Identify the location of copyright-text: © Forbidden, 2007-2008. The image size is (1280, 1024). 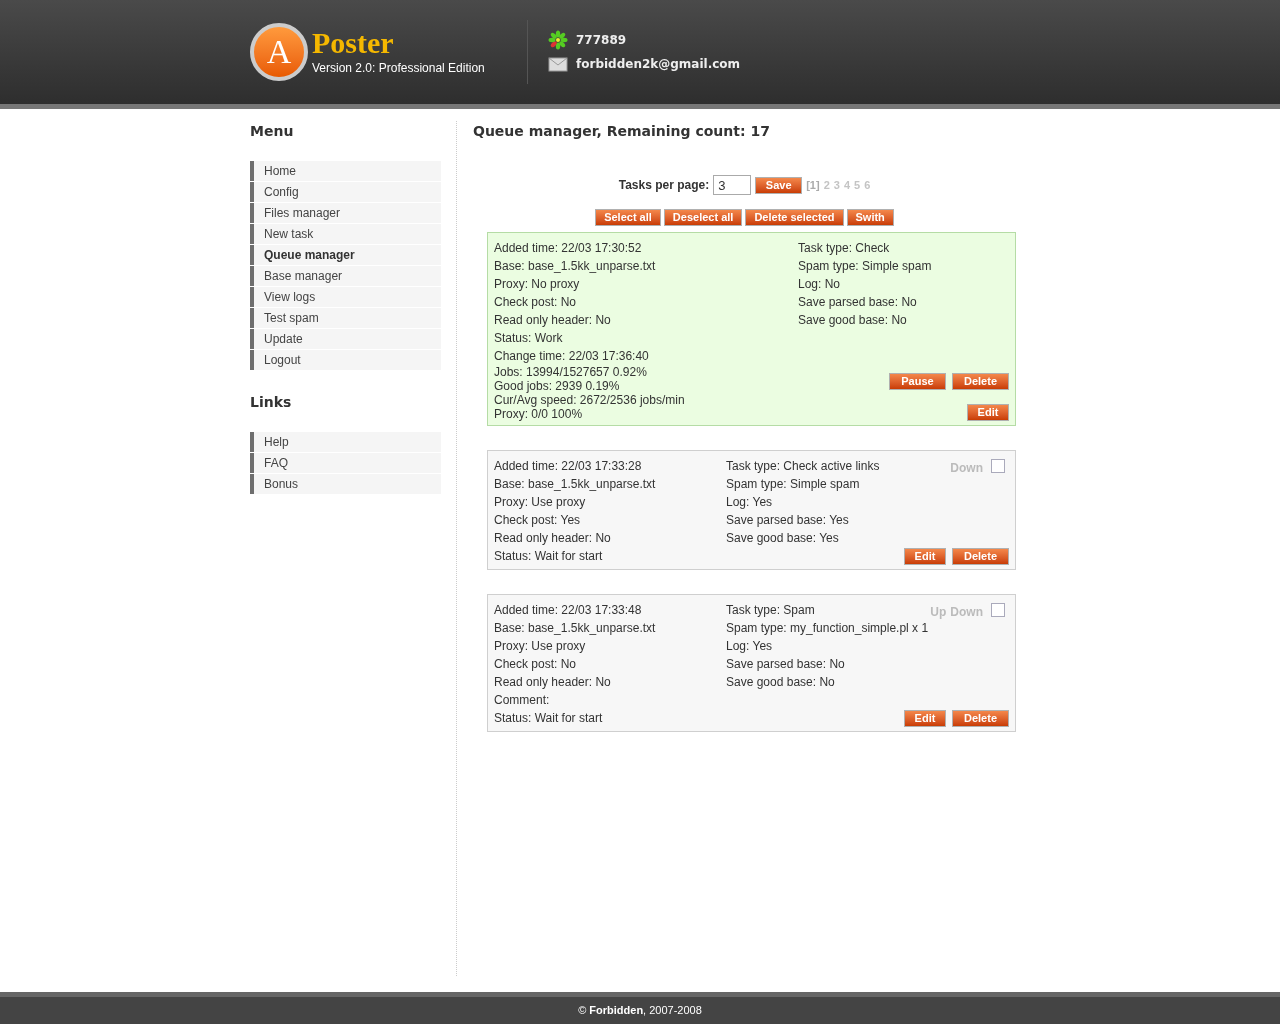
(640, 1011).